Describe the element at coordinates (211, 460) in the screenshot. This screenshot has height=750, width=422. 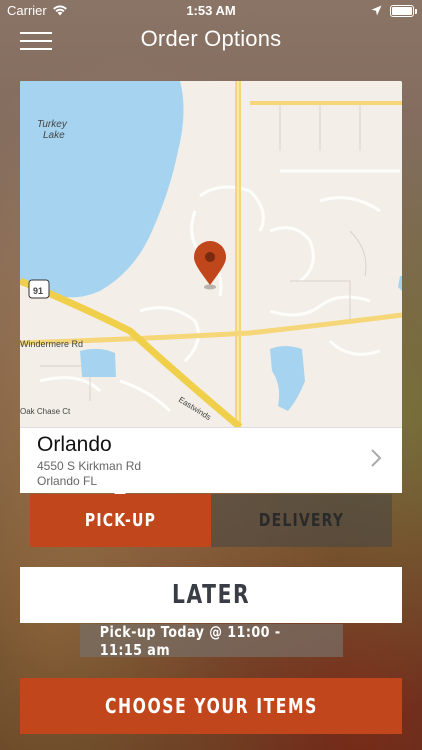
I see `location-selector: Orlando 4550 S Kirkman Rd Orlando FL` at that location.